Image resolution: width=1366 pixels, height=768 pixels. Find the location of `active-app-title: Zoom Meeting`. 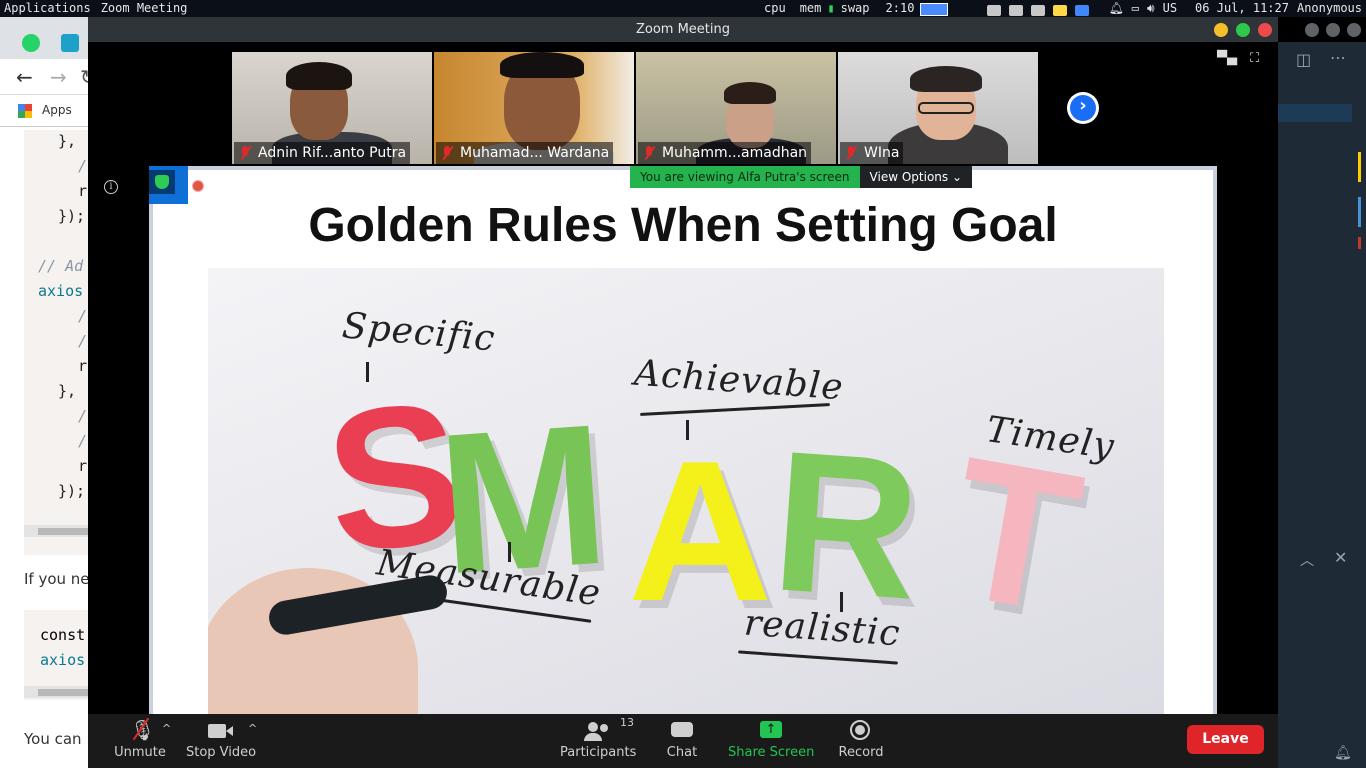

active-app-title: Zoom Meeting is located at coordinates (144, 8).